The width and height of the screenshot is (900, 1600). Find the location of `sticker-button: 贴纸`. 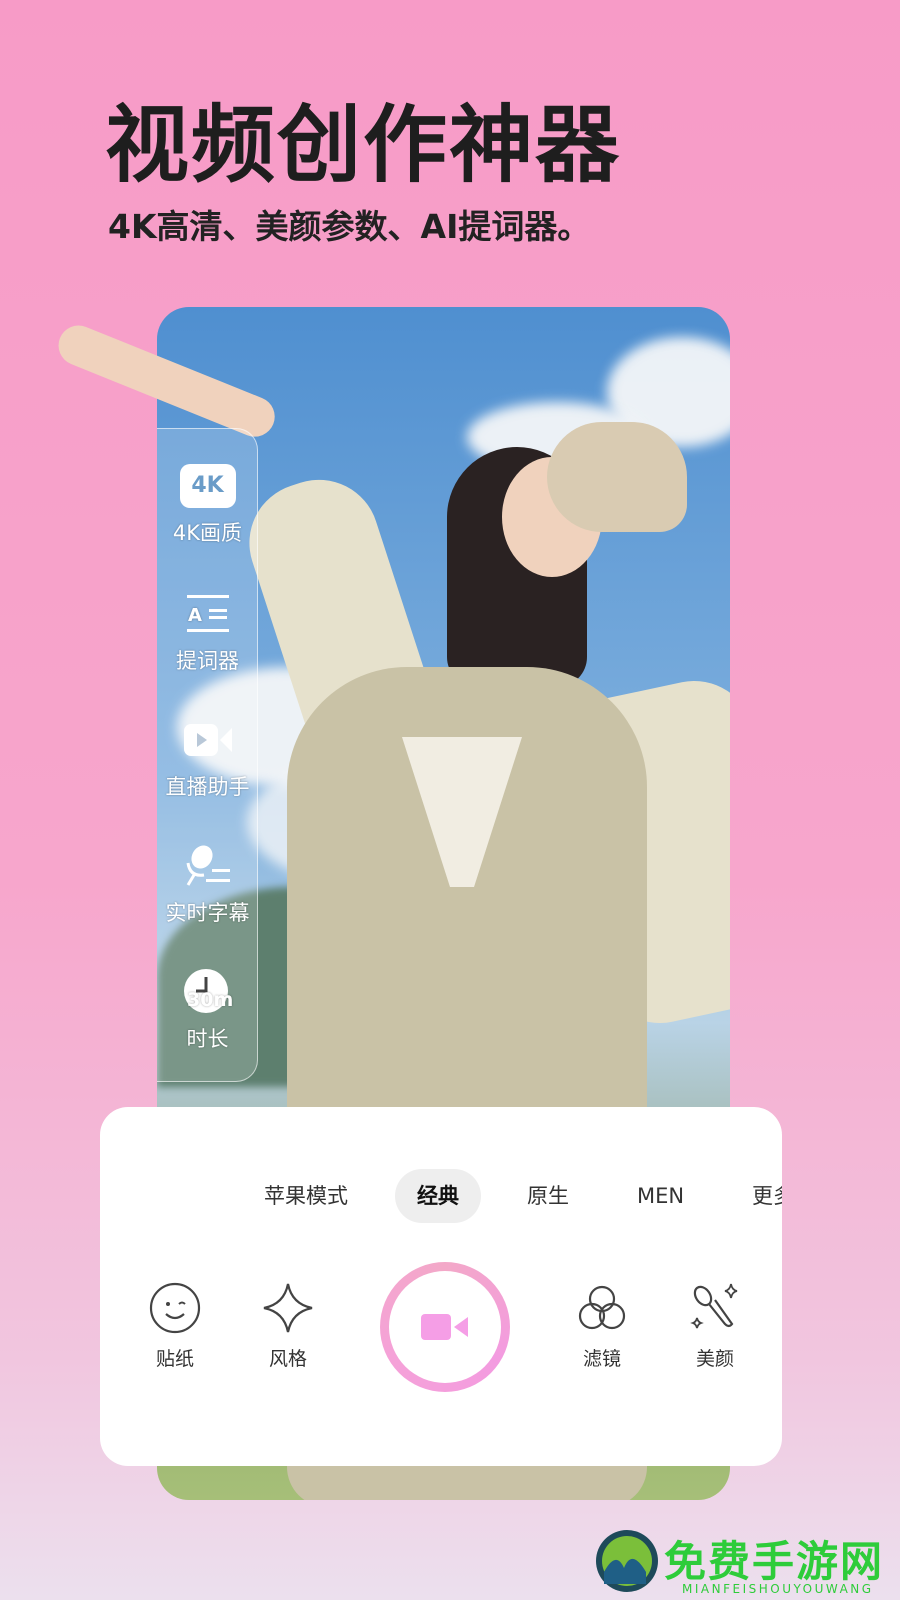

sticker-button: 贴纸 is located at coordinates (175, 1326).